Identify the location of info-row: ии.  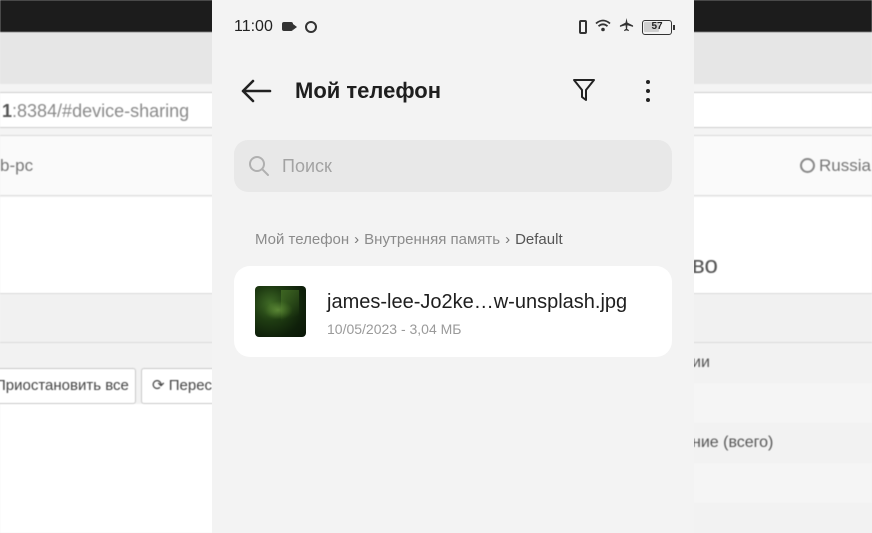
(701, 362).